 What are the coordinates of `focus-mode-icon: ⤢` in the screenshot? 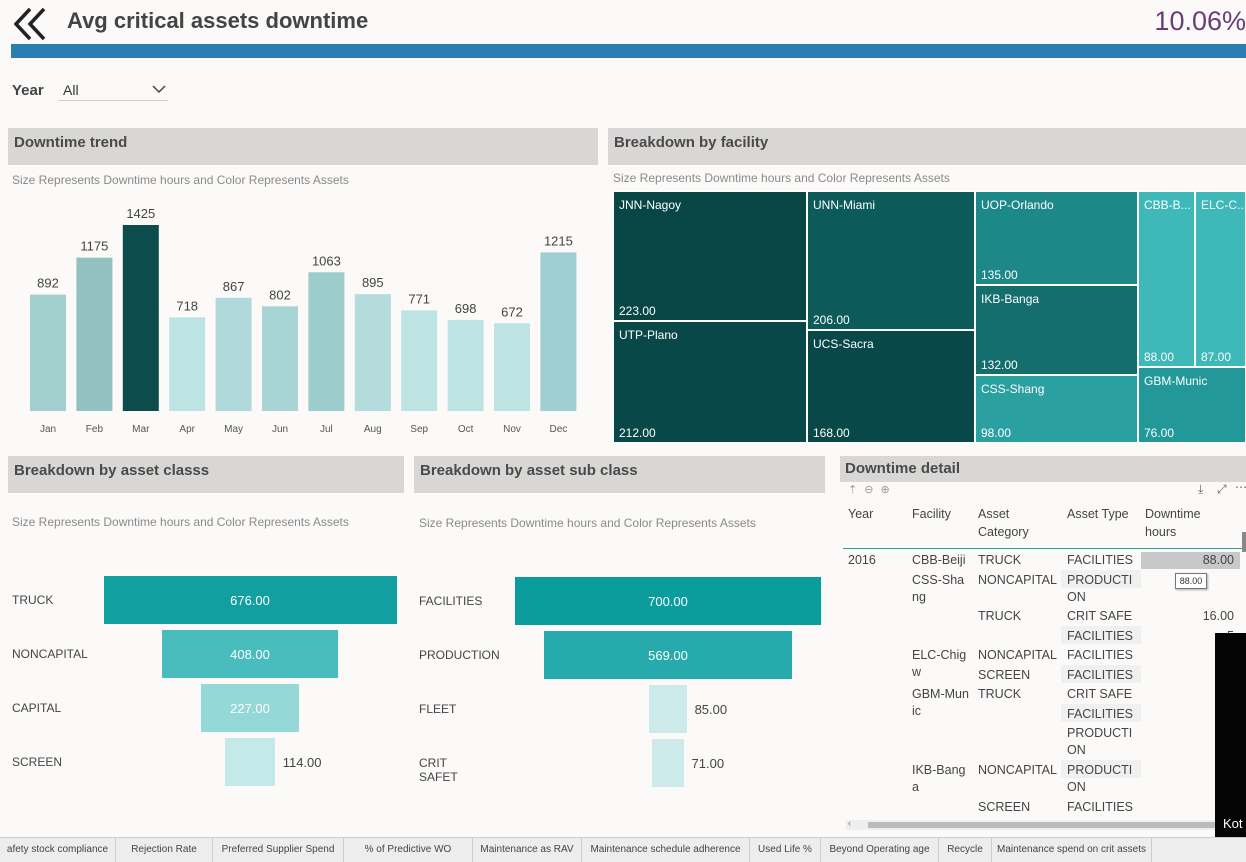 It's located at (1222, 489).